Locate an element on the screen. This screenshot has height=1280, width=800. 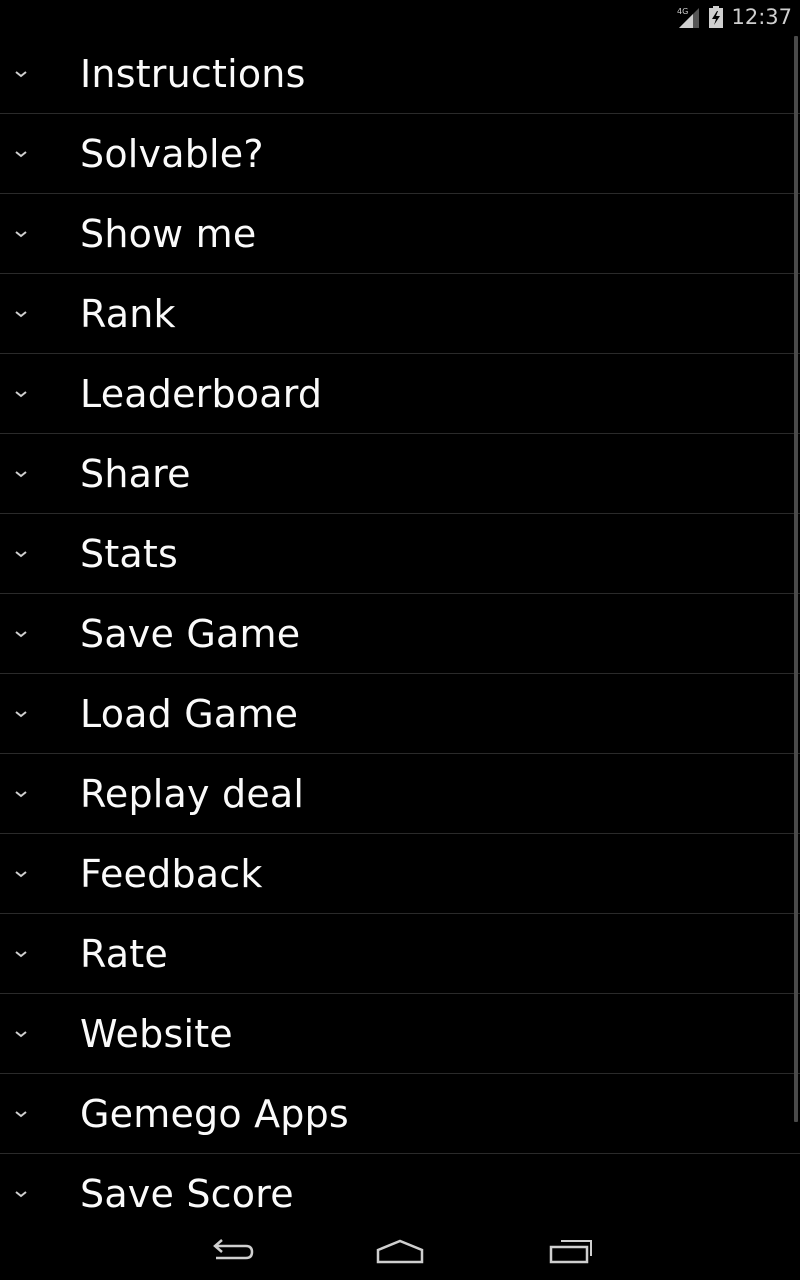
status-bar: 4G 12:37 is located at coordinates (400, 17).